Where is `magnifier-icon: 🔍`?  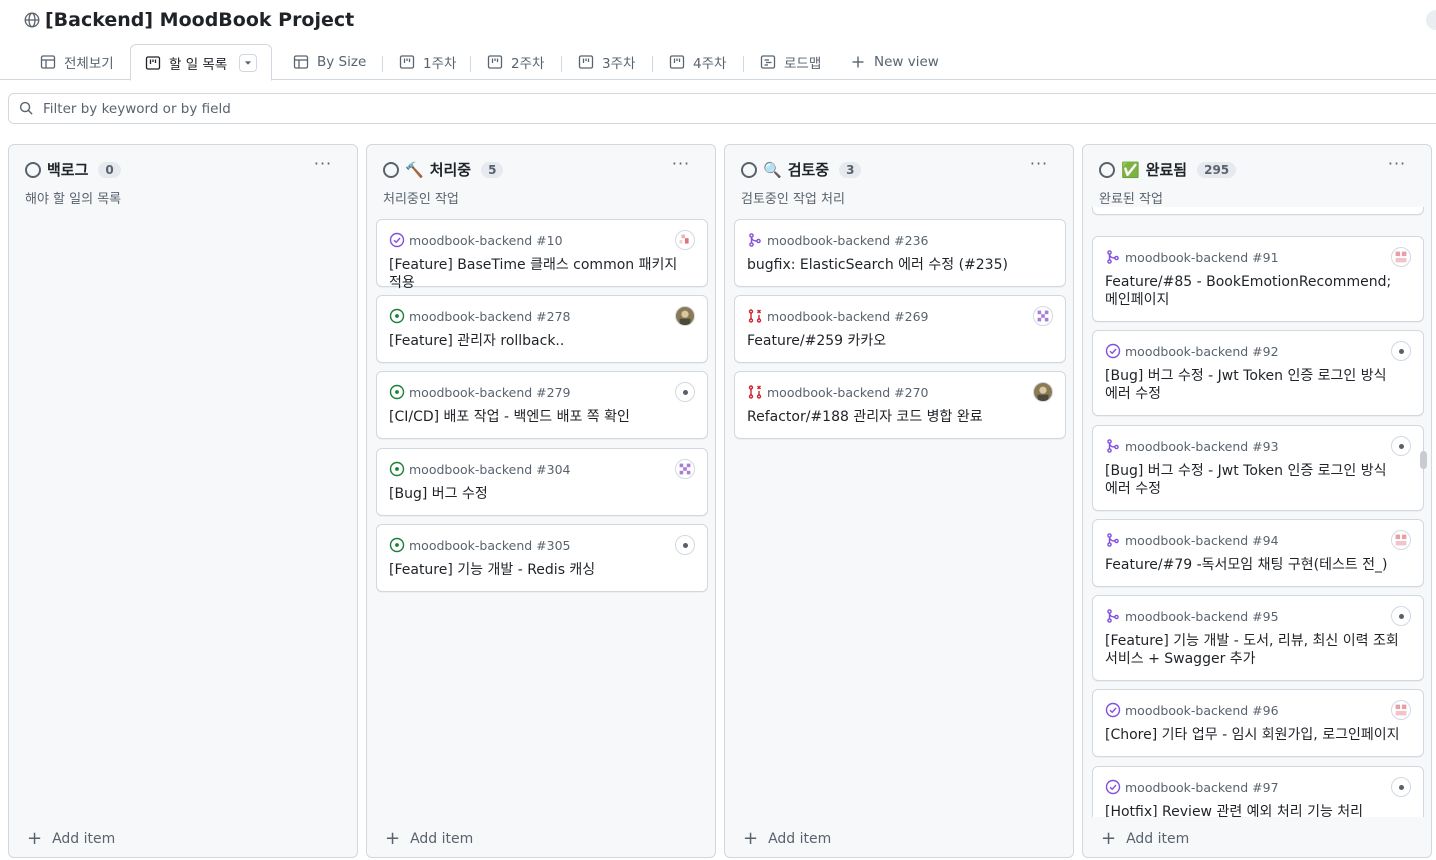
magnifier-icon: 🔍 is located at coordinates (772, 169).